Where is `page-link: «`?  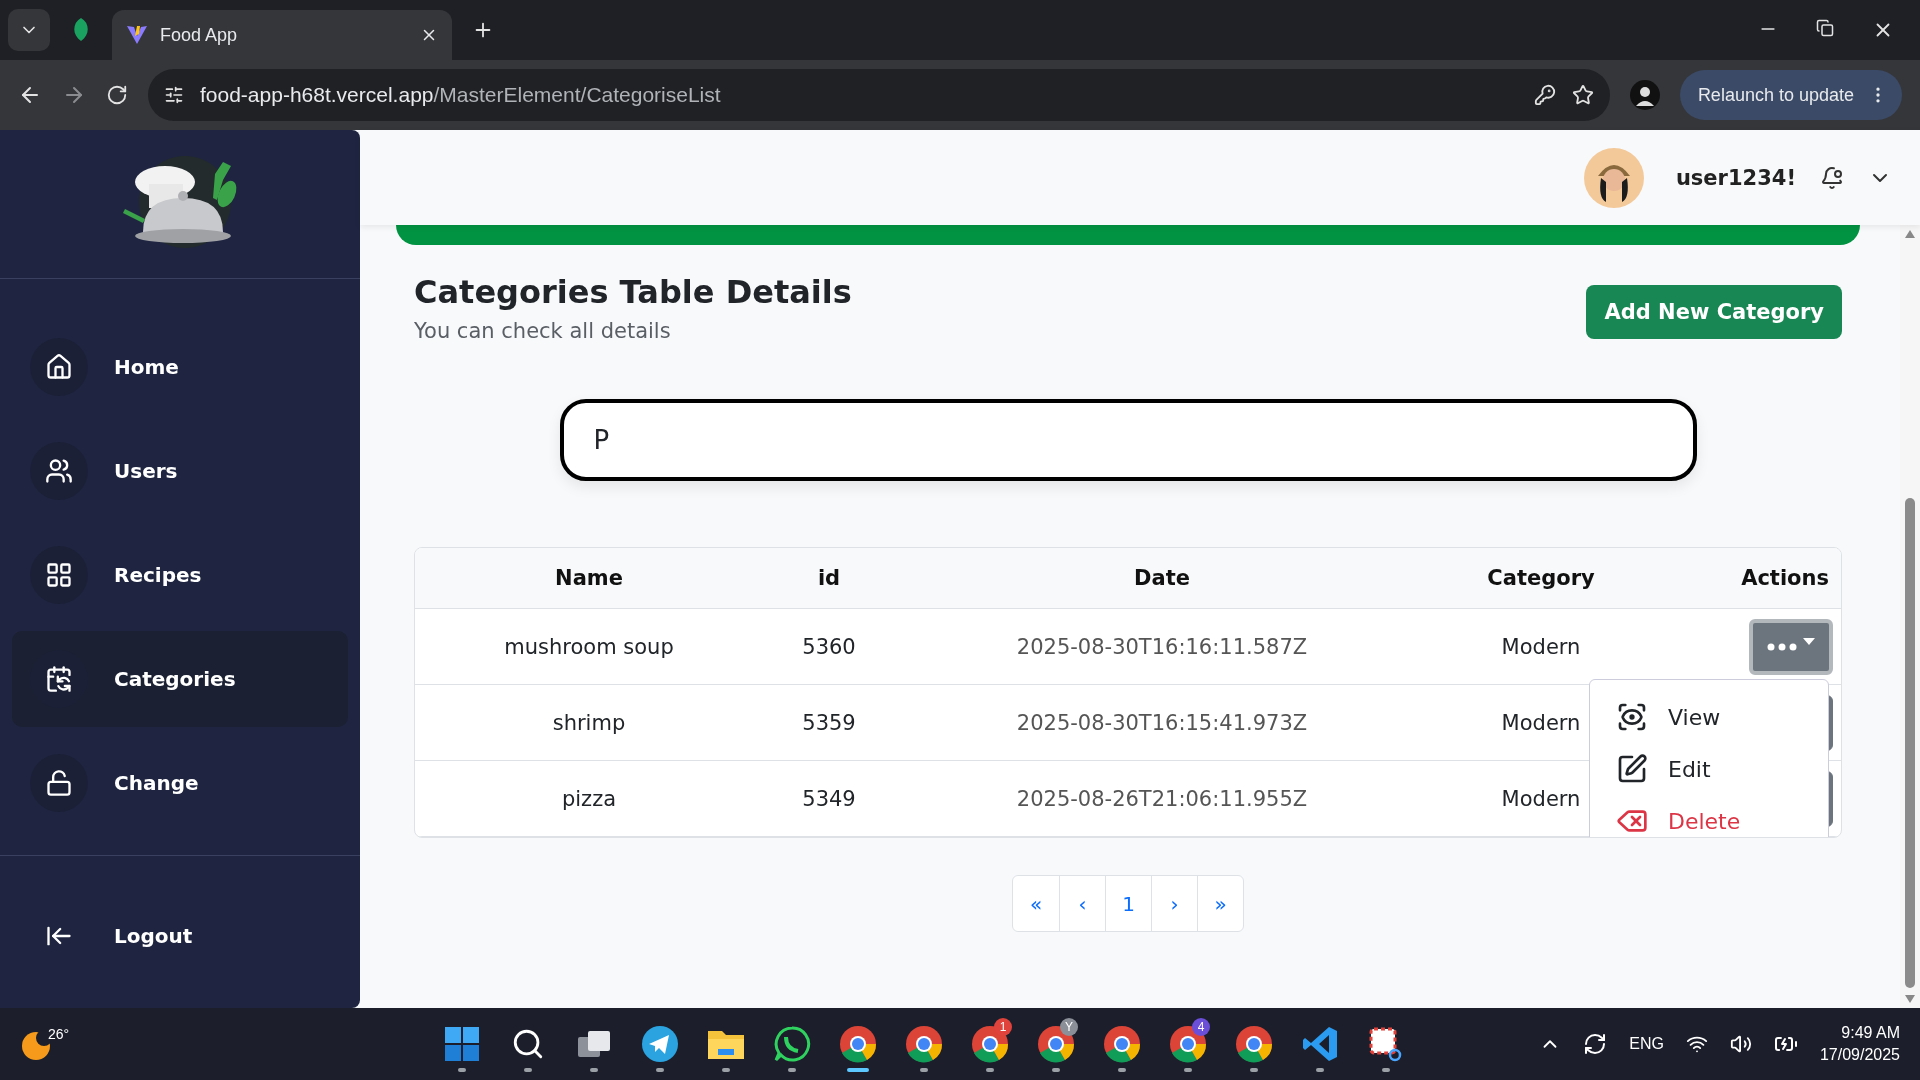 page-link: « is located at coordinates (1036, 903).